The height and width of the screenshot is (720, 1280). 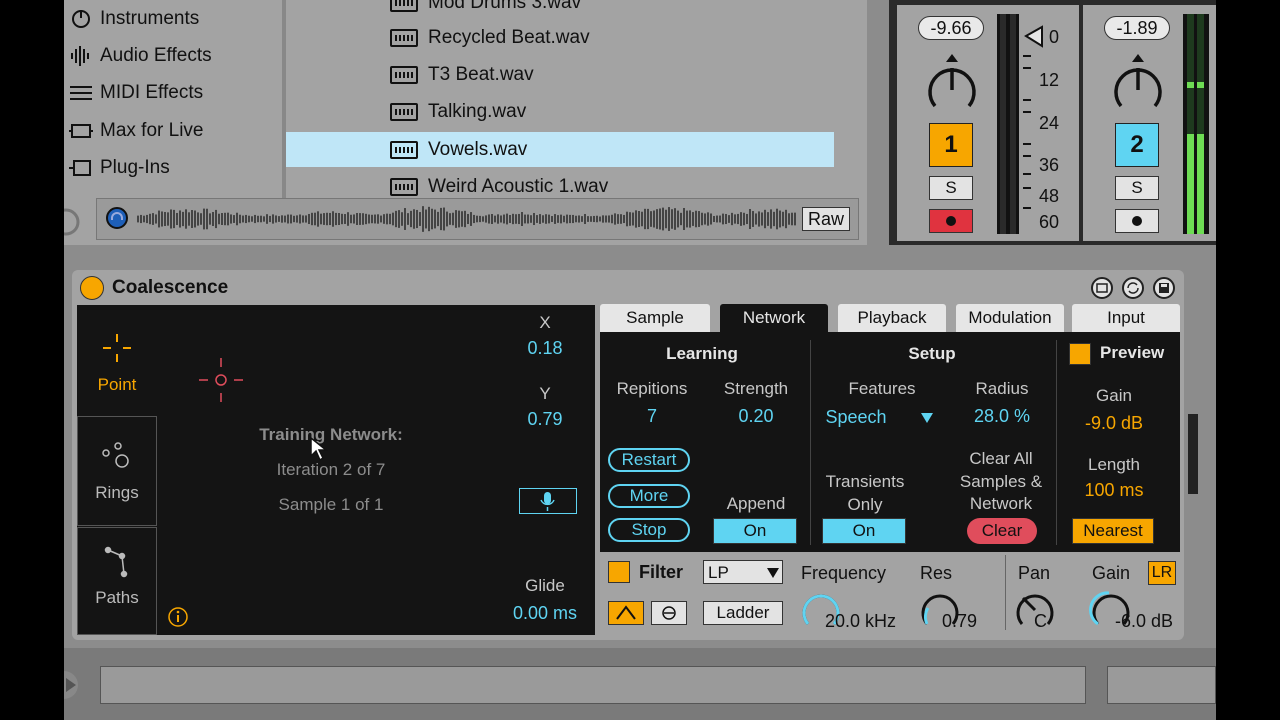 I want to click on category-midi-effects: MIDI Effects, so click(x=133, y=93).